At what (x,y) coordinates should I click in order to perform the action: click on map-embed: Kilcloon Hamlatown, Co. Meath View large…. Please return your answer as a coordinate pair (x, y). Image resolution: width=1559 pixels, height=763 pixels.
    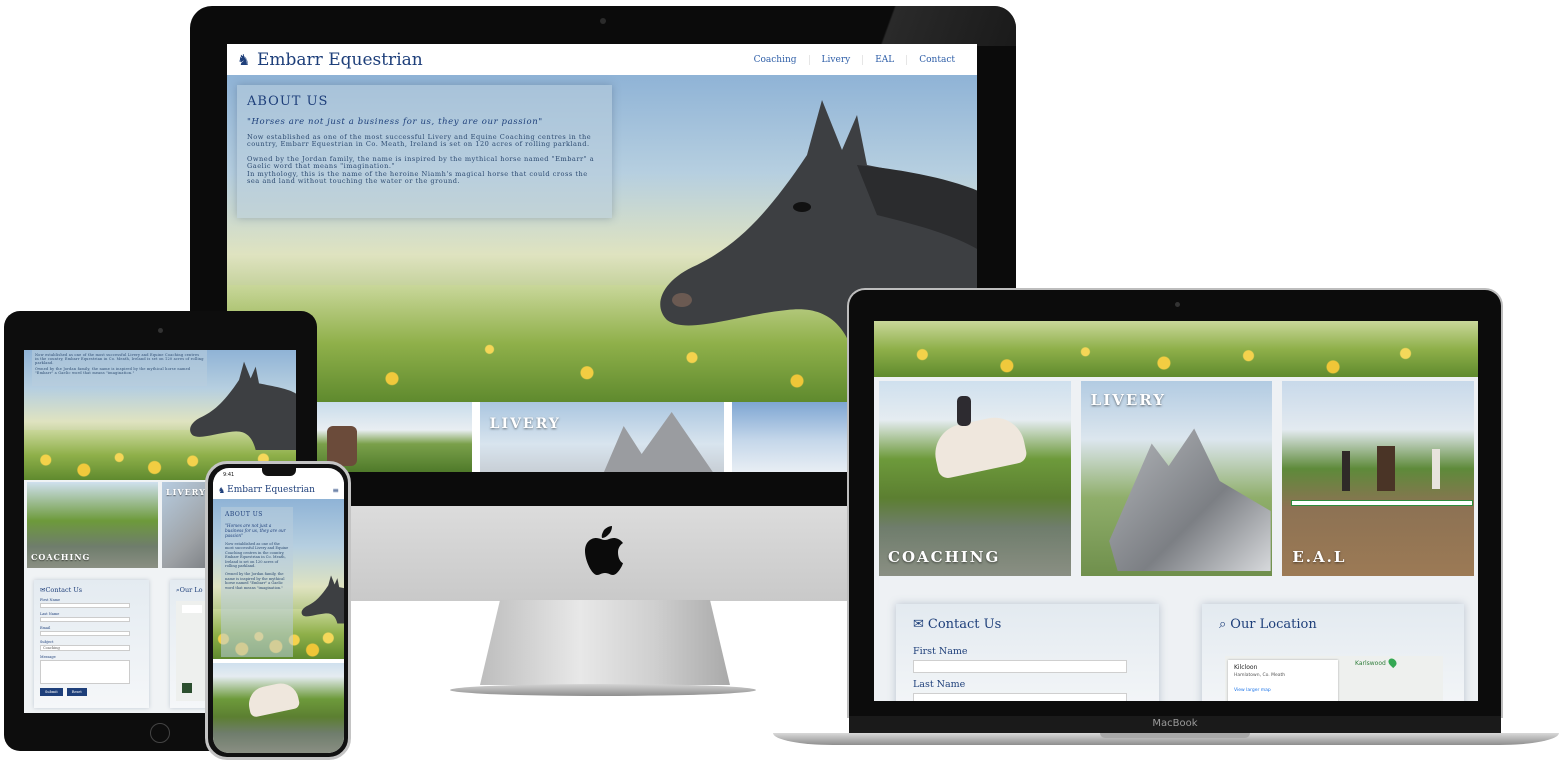
    Looking at the image, I should click on (1334, 678).